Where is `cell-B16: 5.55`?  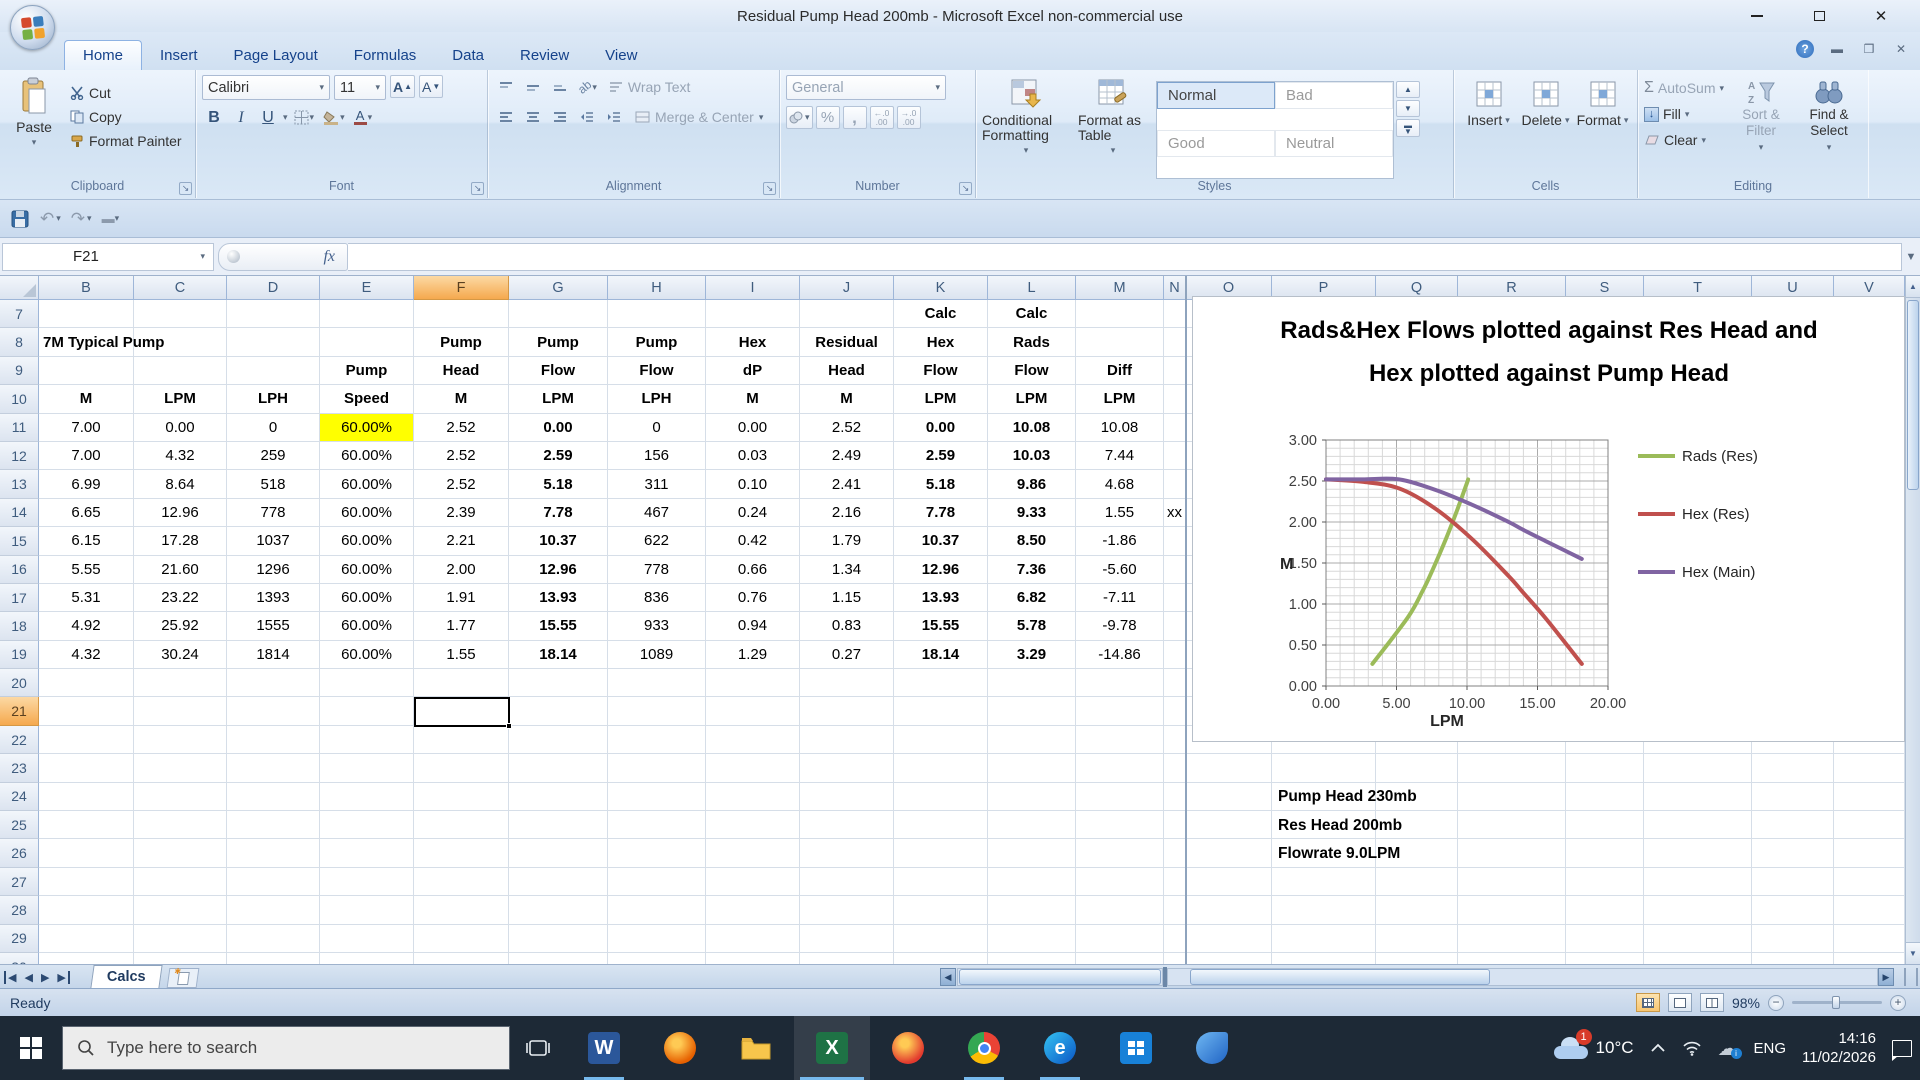
cell-B16: 5.55 is located at coordinates (86, 569).